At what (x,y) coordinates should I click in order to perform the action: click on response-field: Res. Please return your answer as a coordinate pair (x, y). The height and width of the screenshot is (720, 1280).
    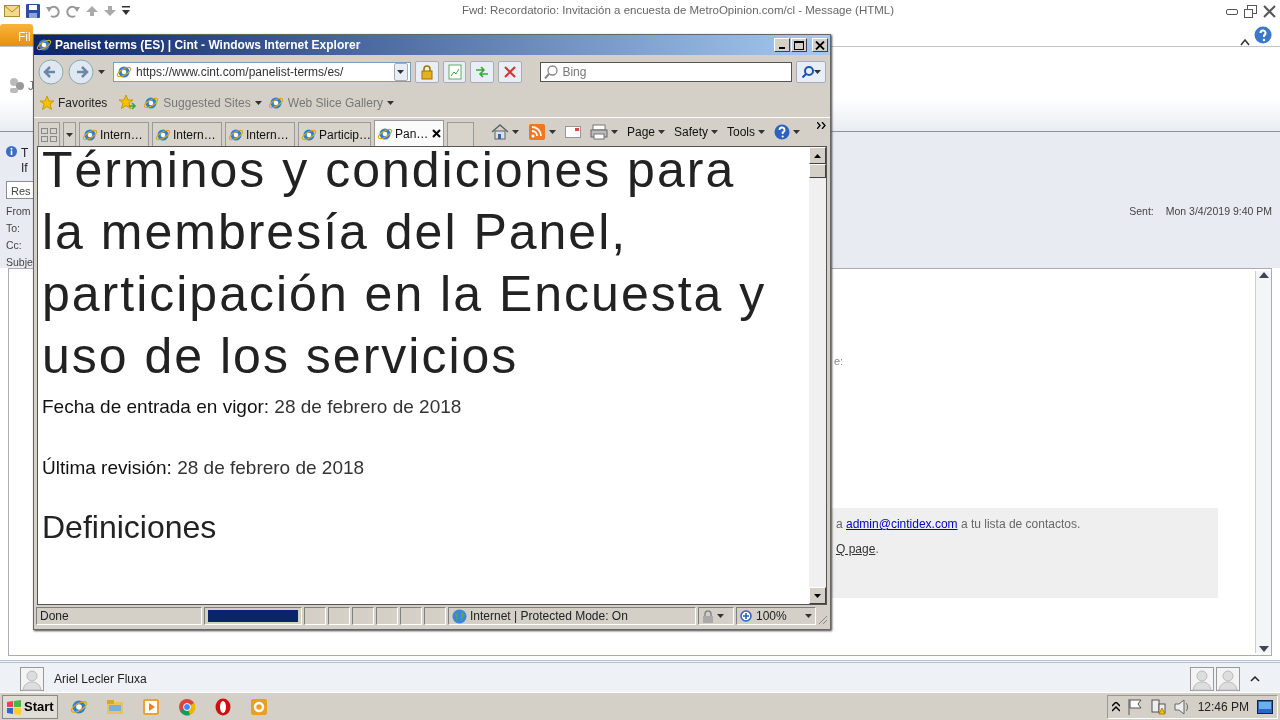
    Looking at the image, I should click on (19, 190).